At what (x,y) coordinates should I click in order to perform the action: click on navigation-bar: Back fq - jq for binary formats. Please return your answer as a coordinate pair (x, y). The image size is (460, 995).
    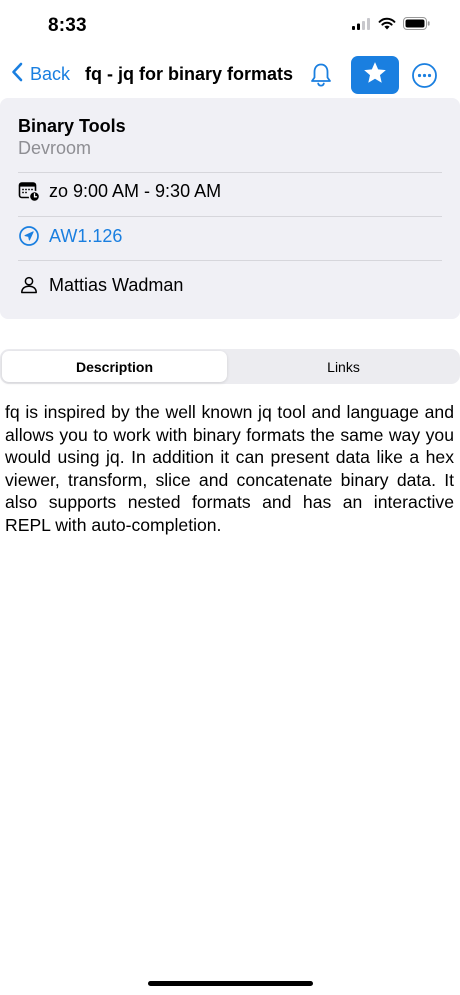
    Looking at the image, I should click on (230, 75).